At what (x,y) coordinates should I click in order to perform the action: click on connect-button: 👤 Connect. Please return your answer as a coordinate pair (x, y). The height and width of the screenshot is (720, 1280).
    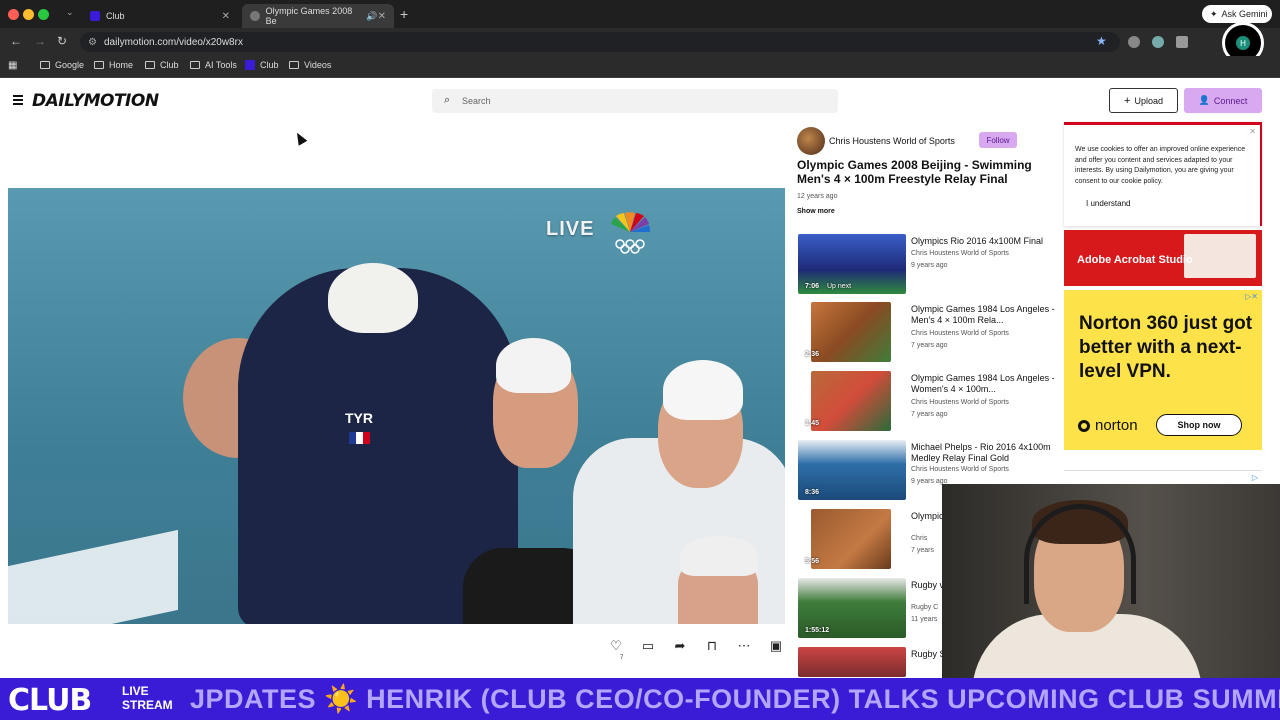
    Looking at the image, I should click on (1223, 100).